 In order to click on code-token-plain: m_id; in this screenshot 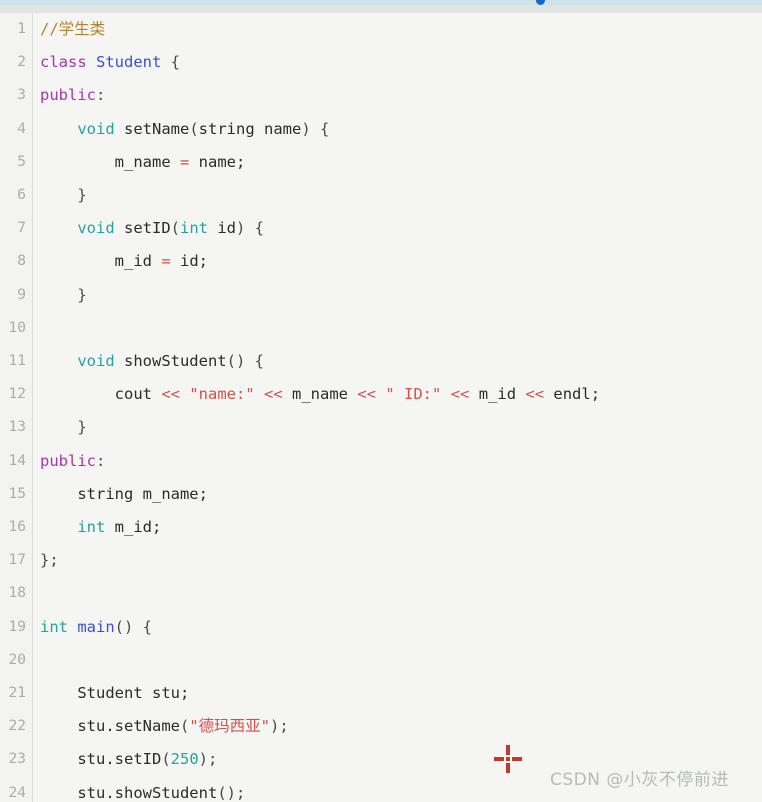, I will do `click(133, 527)`.